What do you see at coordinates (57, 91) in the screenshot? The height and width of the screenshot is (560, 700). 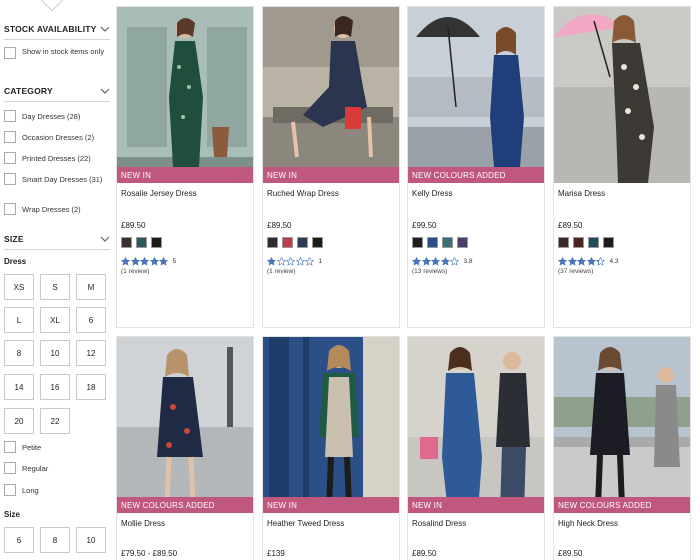 I see `category-toggle: CATEGORY` at bounding box center [57, 91].